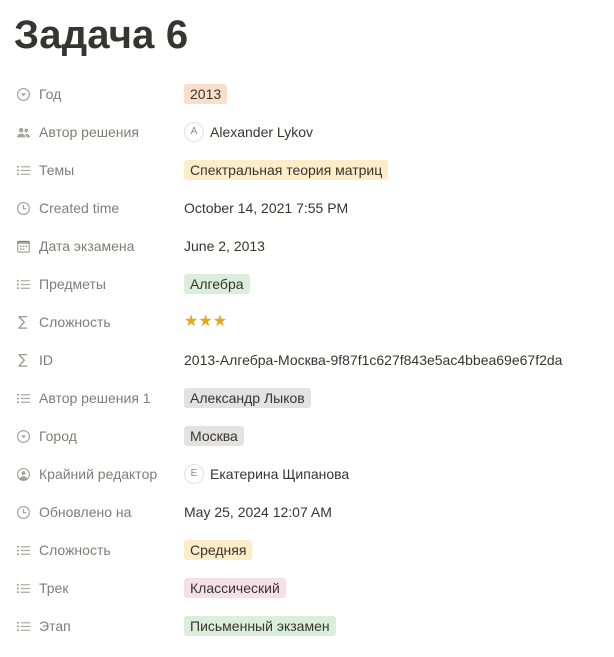 The image size is (614, 657). I want to click on property-value: A Alexander Lykov, so click(394, 132).